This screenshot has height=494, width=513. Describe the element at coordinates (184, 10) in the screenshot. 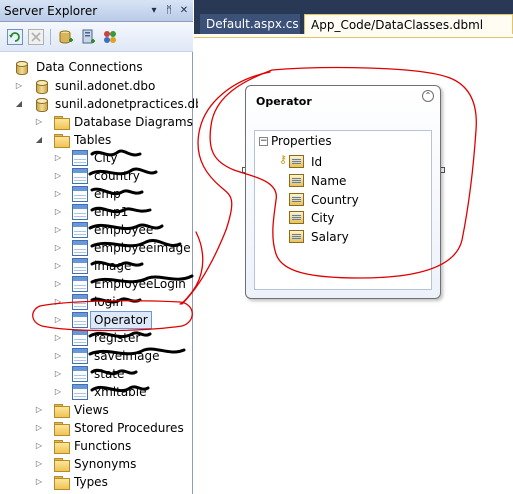

I see `close-icon: ✕` at that location.